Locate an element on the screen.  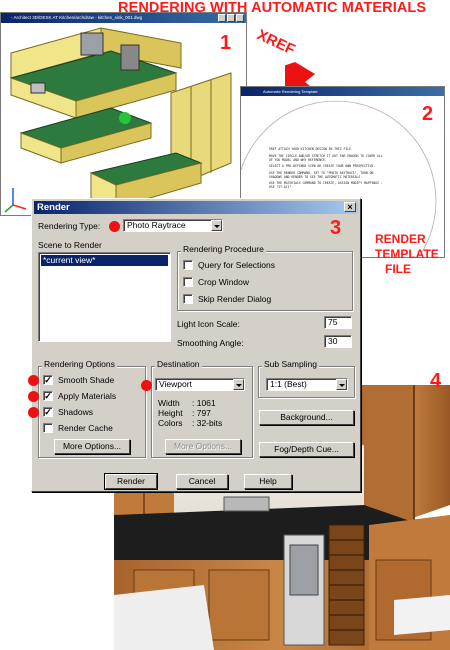
scene-list: *current view* is located at coordinates (104, 297).